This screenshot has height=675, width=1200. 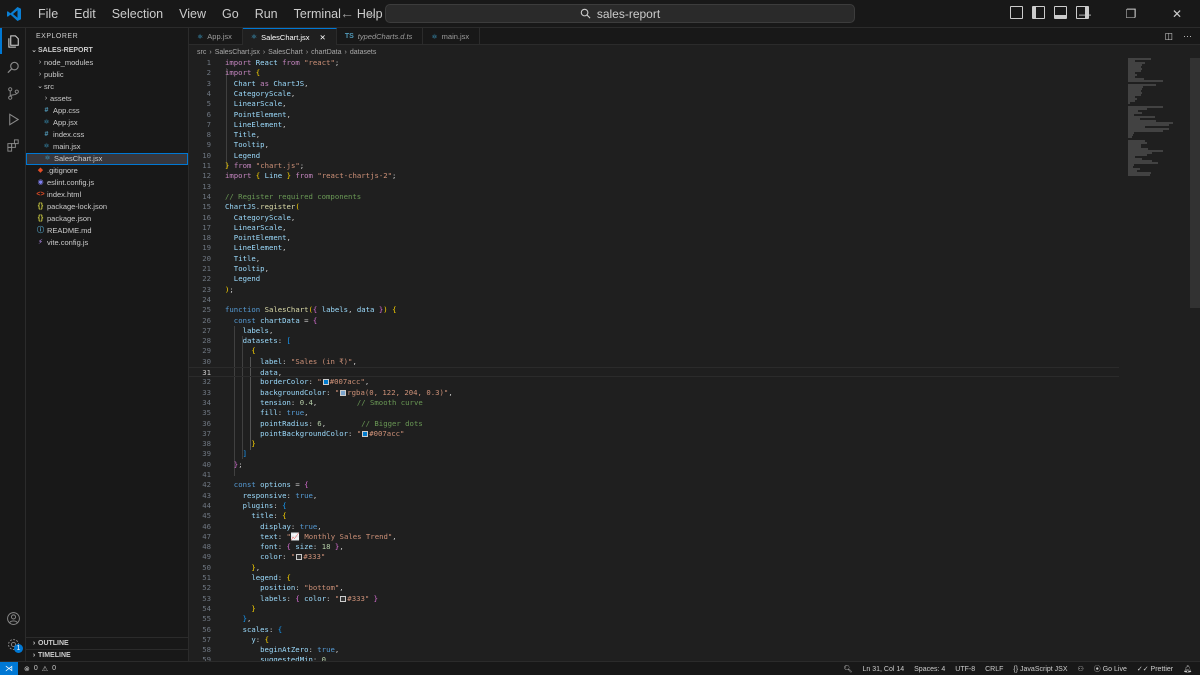 I want to click on code-line: 49 color: " #333", so click(x=654, y=557).